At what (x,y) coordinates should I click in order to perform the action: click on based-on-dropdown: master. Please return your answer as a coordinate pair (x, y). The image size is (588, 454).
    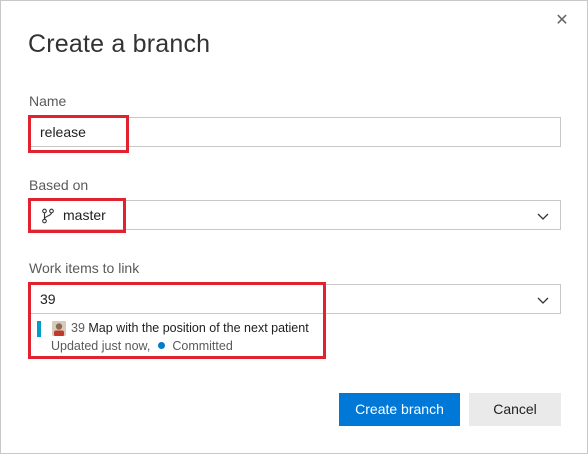
    Looking at the image, I should click on (295, 215).